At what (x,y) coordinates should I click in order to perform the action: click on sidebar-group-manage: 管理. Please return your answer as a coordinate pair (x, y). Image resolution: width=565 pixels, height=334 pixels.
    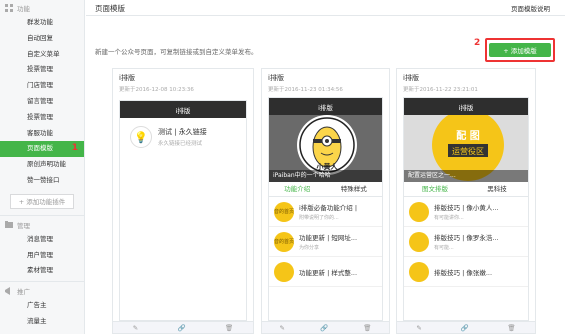
    Looking at the image, I should click on (42, 225).